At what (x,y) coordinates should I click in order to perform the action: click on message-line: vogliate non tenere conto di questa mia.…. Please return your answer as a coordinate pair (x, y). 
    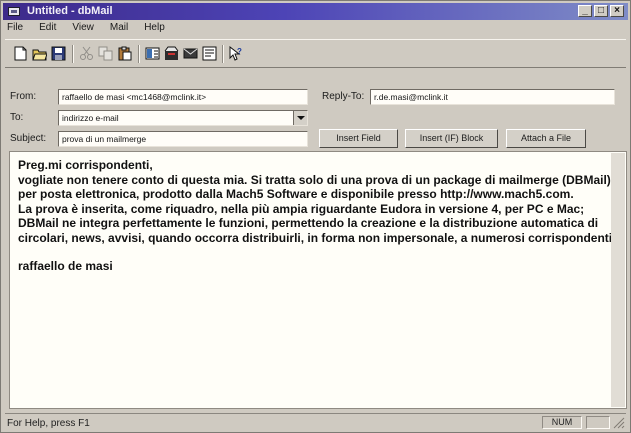
    Looking at the image, I should click on (314, 187).